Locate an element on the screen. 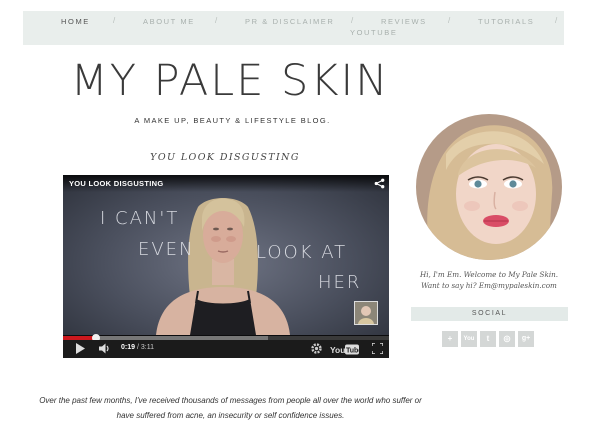 This screenshot has width=599, height=436. video-controls: 0:19 / 3:11 You Tube is located at coordinates (226, 349).